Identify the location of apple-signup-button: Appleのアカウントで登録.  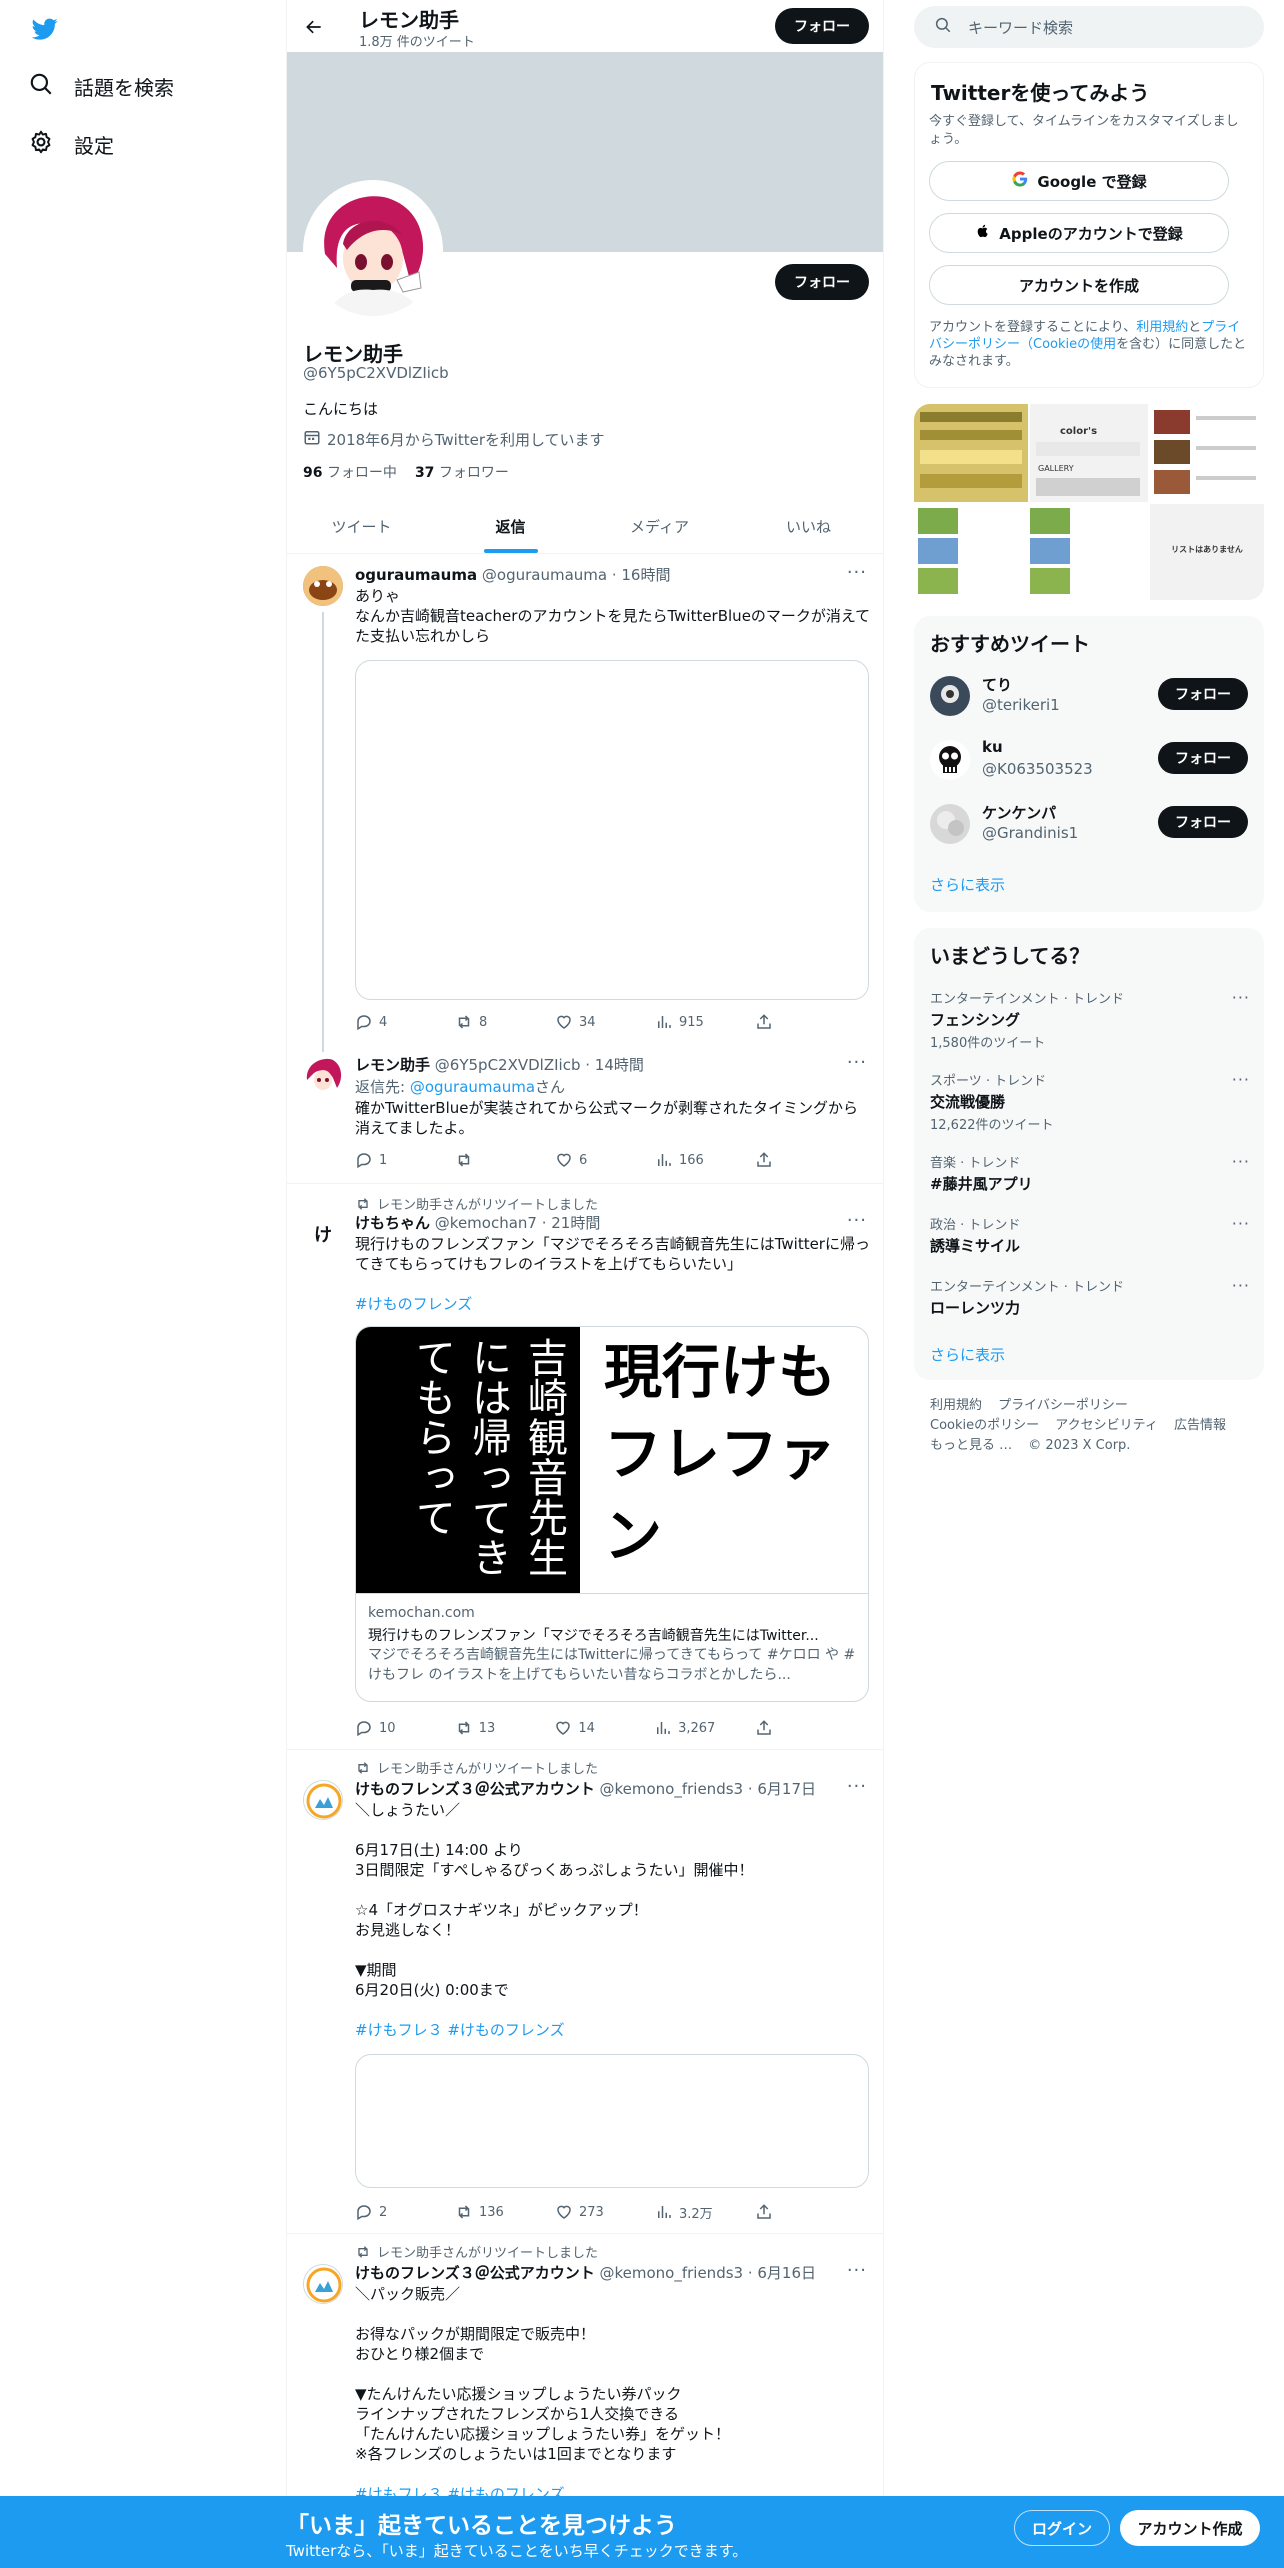
(1079, 233).